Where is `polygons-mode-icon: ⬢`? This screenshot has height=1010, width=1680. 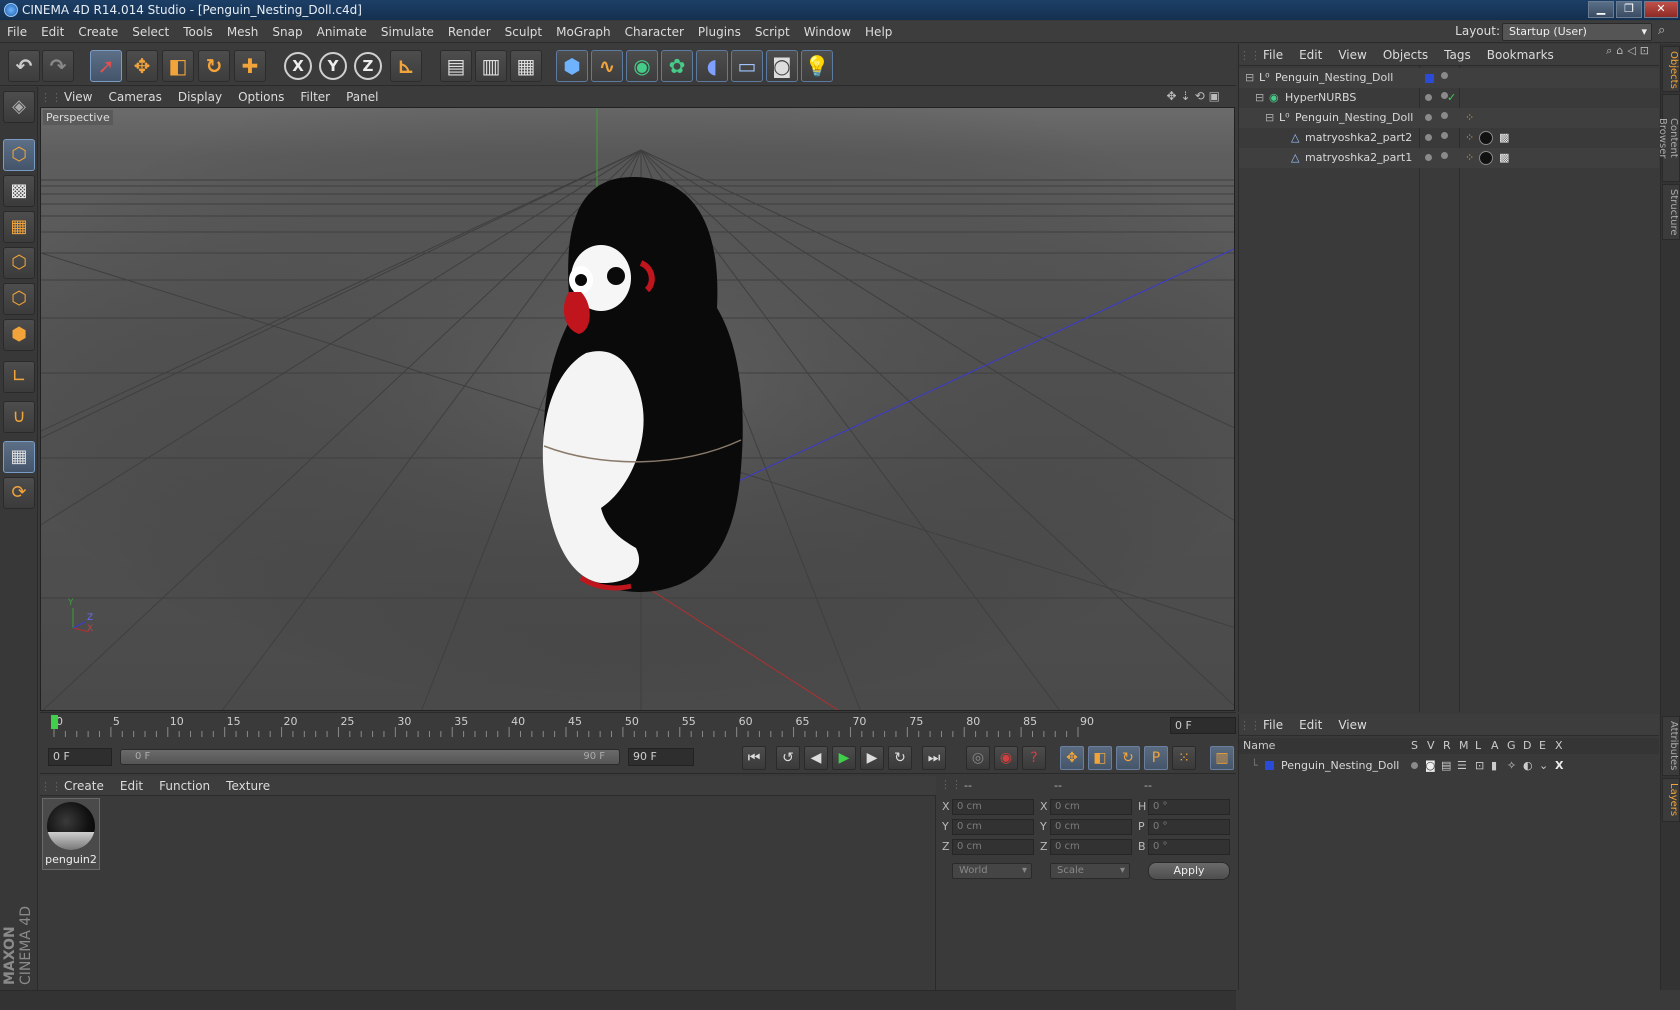
polygons-mode-icon: ⬢ is located at coordinates (19, 335).